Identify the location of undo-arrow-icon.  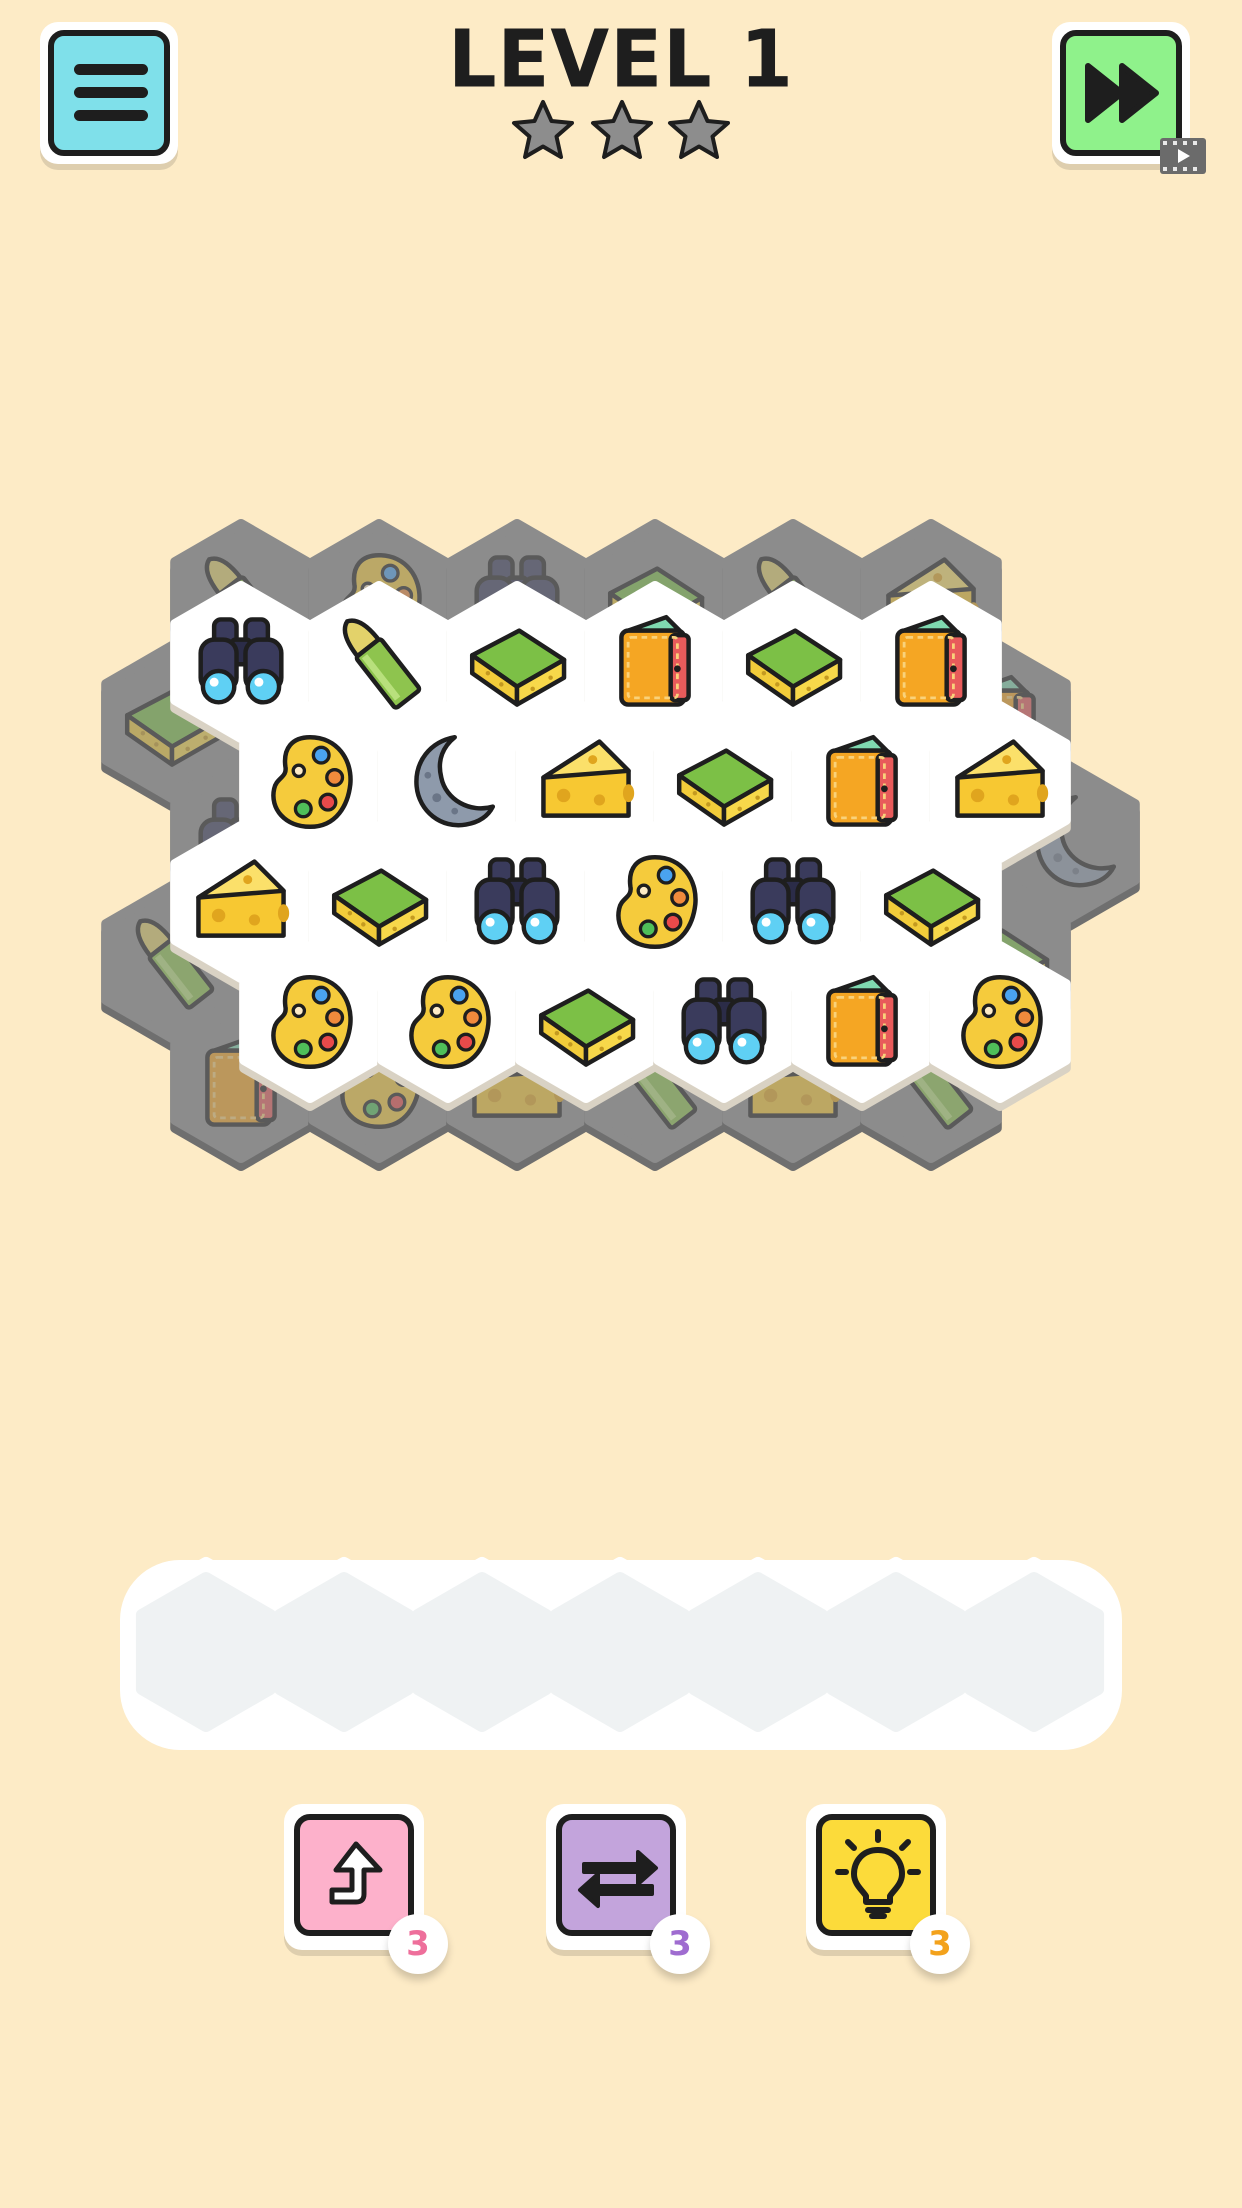
(356, 1873).